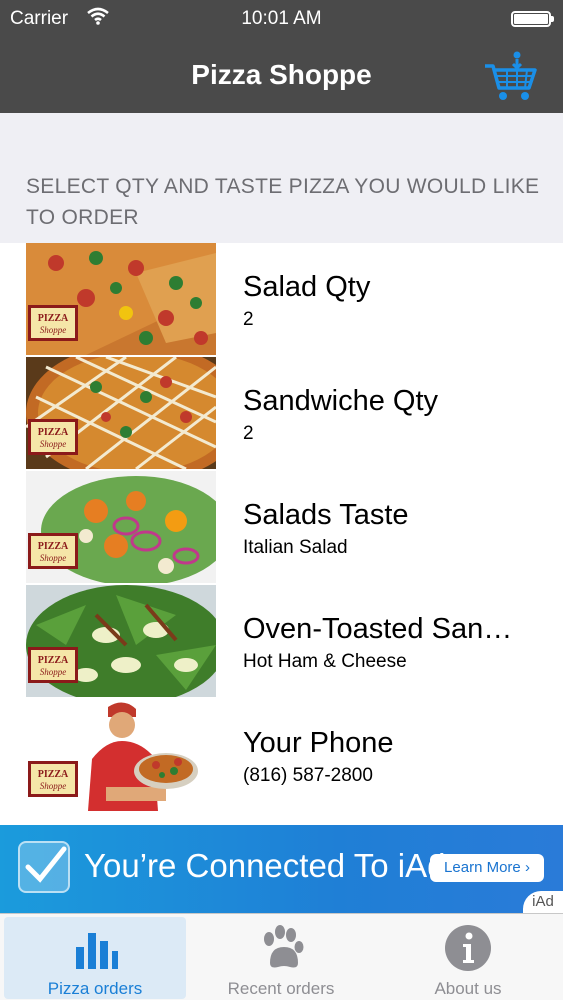  I want to click on item-label: Your Phone, so click(318, 743).